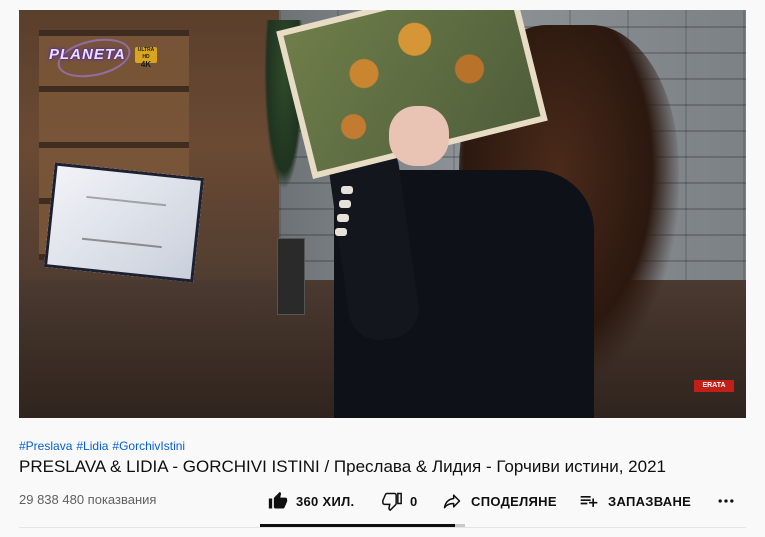  Describe the element at coordinates (45, 446) in the screenshot. I see `hashtag-link: #Preslava` at that location.